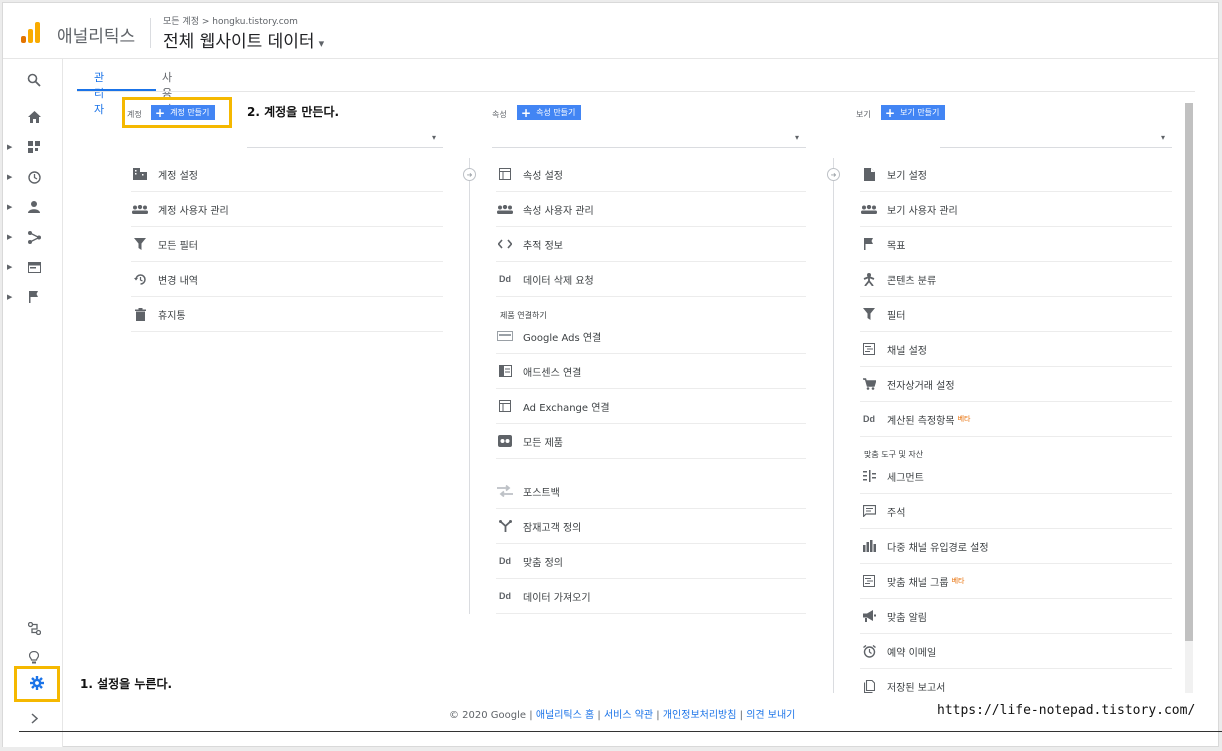 Image resolution: width=1222 pixels, height=751 pixels. What do you see at coordinates (32, 32) in the screenshot?
I see `analytics-logo-icon` at bounding box center [32, 32].